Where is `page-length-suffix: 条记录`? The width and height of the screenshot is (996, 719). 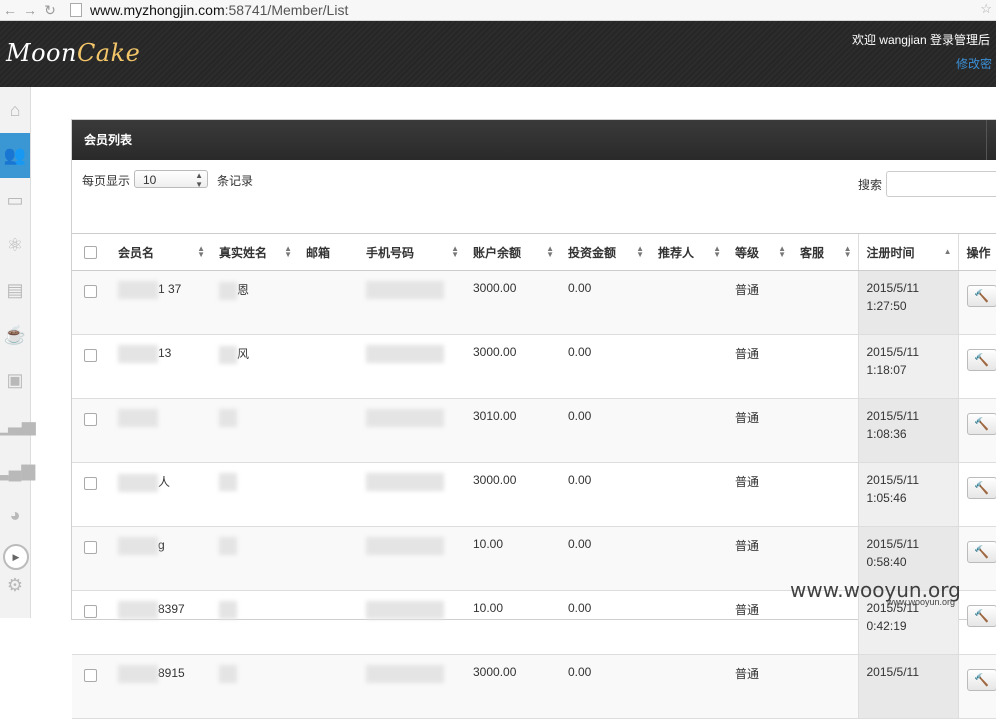
page-length-suffix: 条记录 is located at coordinates (235, 180).